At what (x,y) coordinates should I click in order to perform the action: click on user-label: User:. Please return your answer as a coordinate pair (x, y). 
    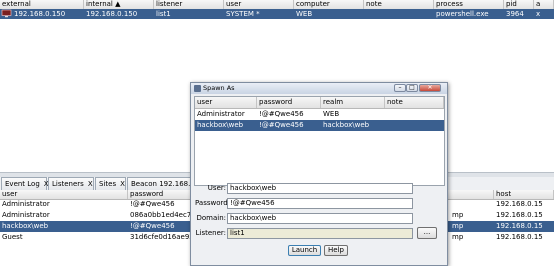
    Looking at the image, I should click on (216, 188).